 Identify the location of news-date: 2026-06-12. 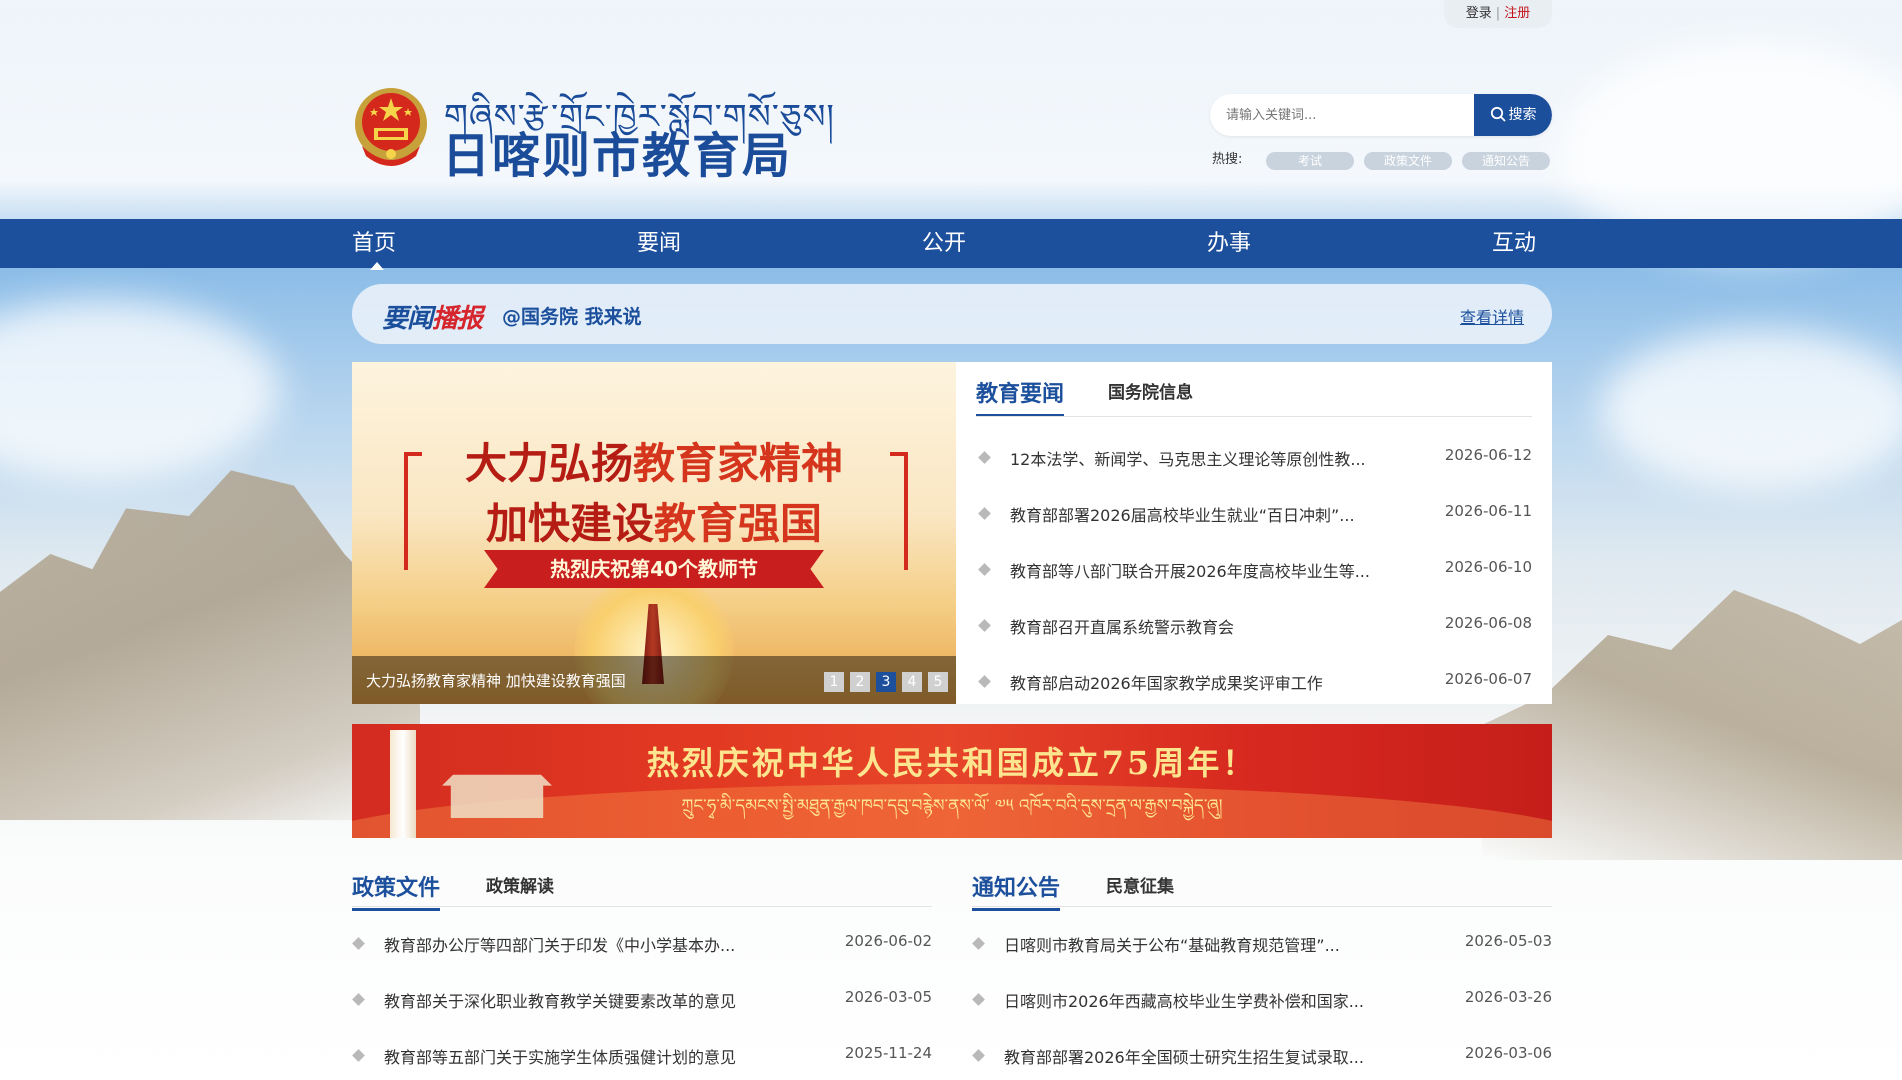
(1488, 455).